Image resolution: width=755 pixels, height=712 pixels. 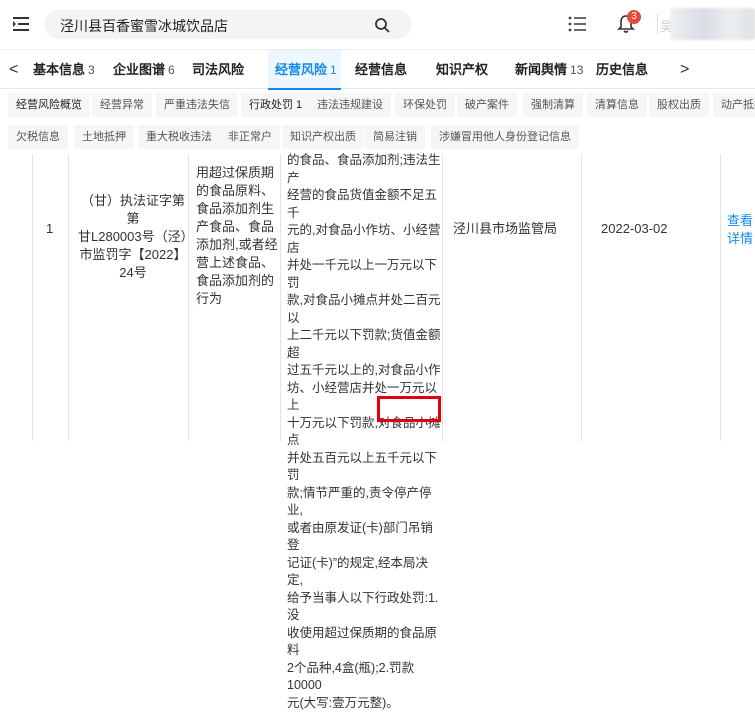 I want to click on tab-news: 新闻舆情 13, so click(x=549, y=70).